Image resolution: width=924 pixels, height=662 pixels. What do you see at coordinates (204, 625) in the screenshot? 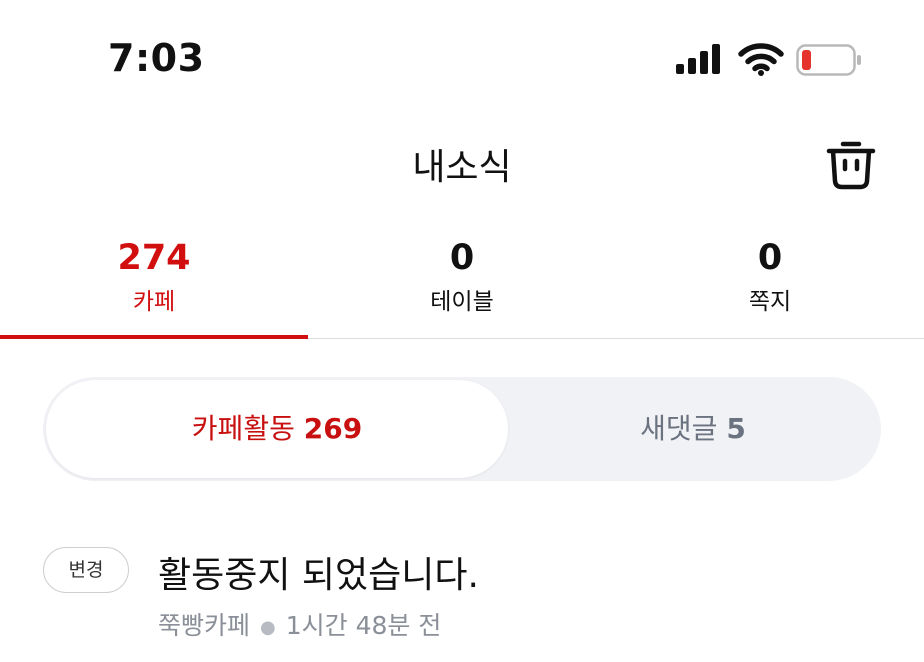
I see `notification-source: 쭉빵카페` at bounding box center [204, 625].